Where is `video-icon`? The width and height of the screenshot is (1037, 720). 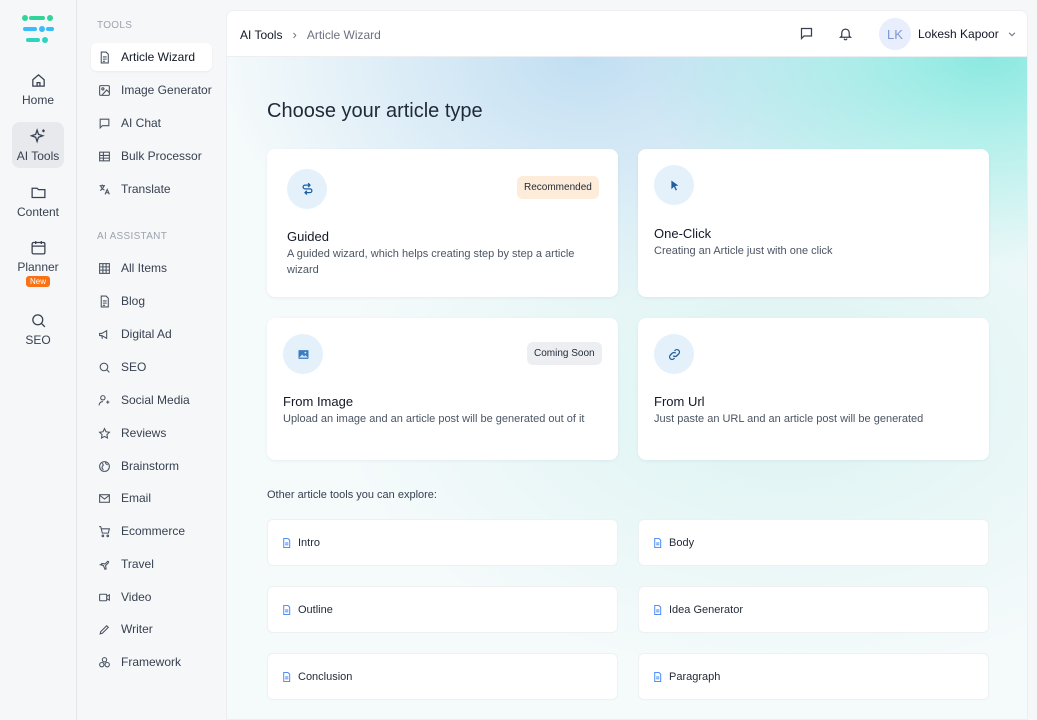 video-icon is located at coordinates (104, 597).